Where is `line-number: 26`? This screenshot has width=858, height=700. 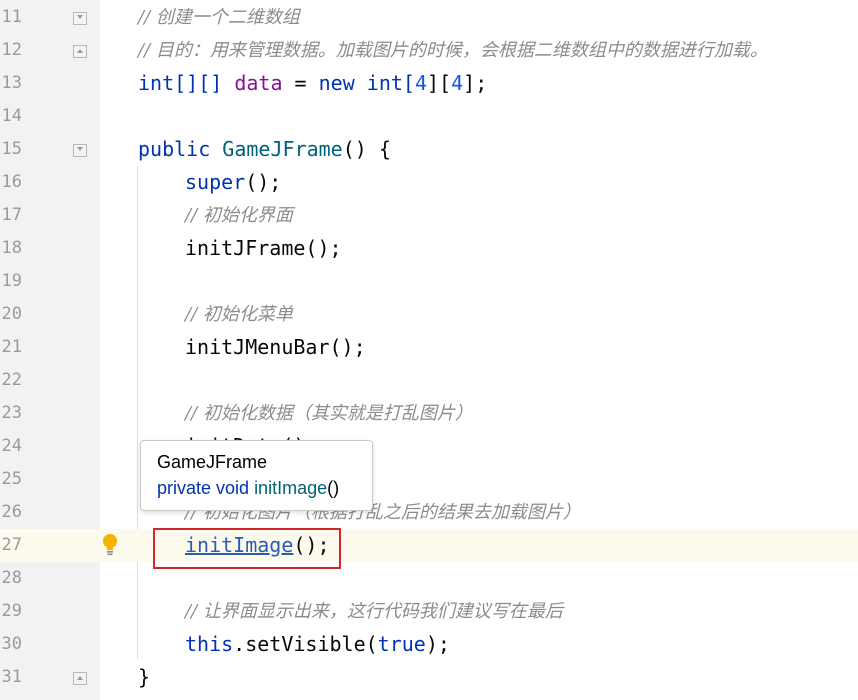
line-number: 26 is located at coordinates (11, 512).